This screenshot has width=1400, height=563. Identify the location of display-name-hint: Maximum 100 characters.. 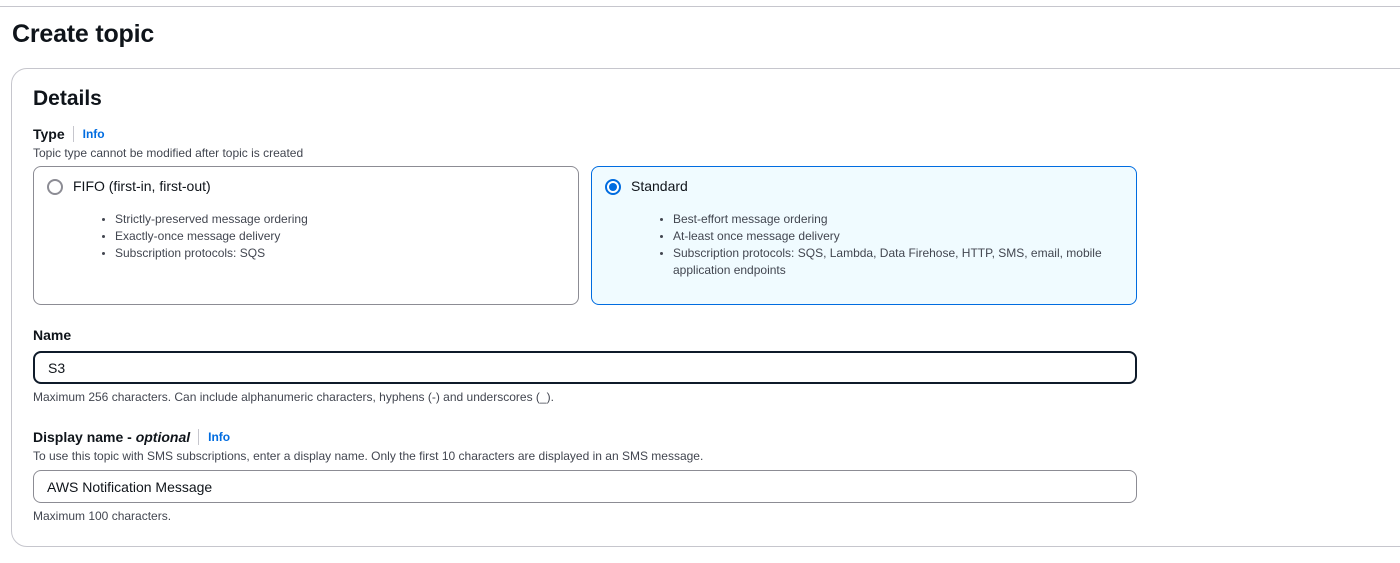
(102, 516).